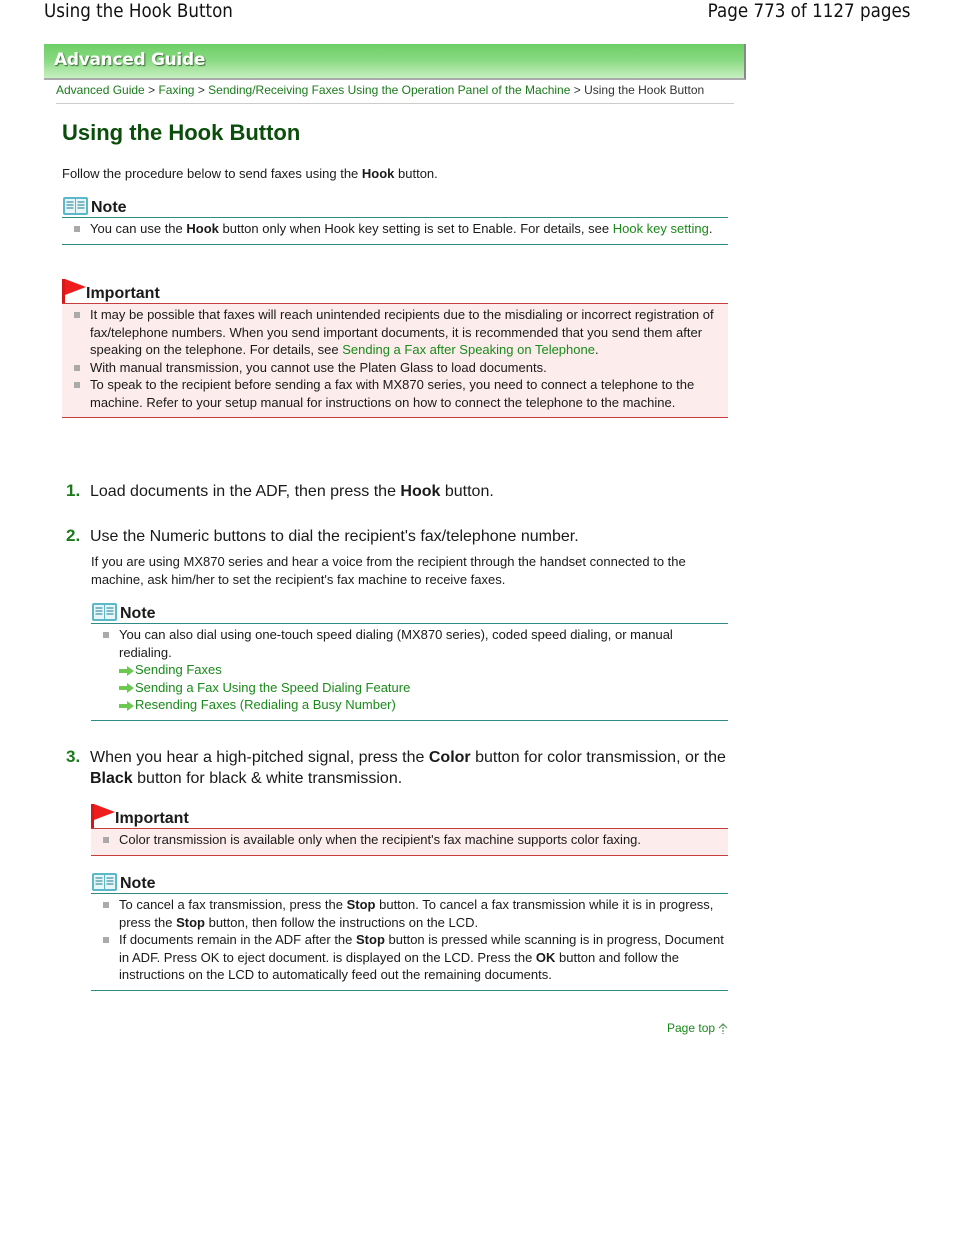 The height and width of the screenshot is (1235, 954). What do you see at coordinates (111, 778) in the screenshot?
I see `black-key-label: Black` at bounding box center [111, 778].